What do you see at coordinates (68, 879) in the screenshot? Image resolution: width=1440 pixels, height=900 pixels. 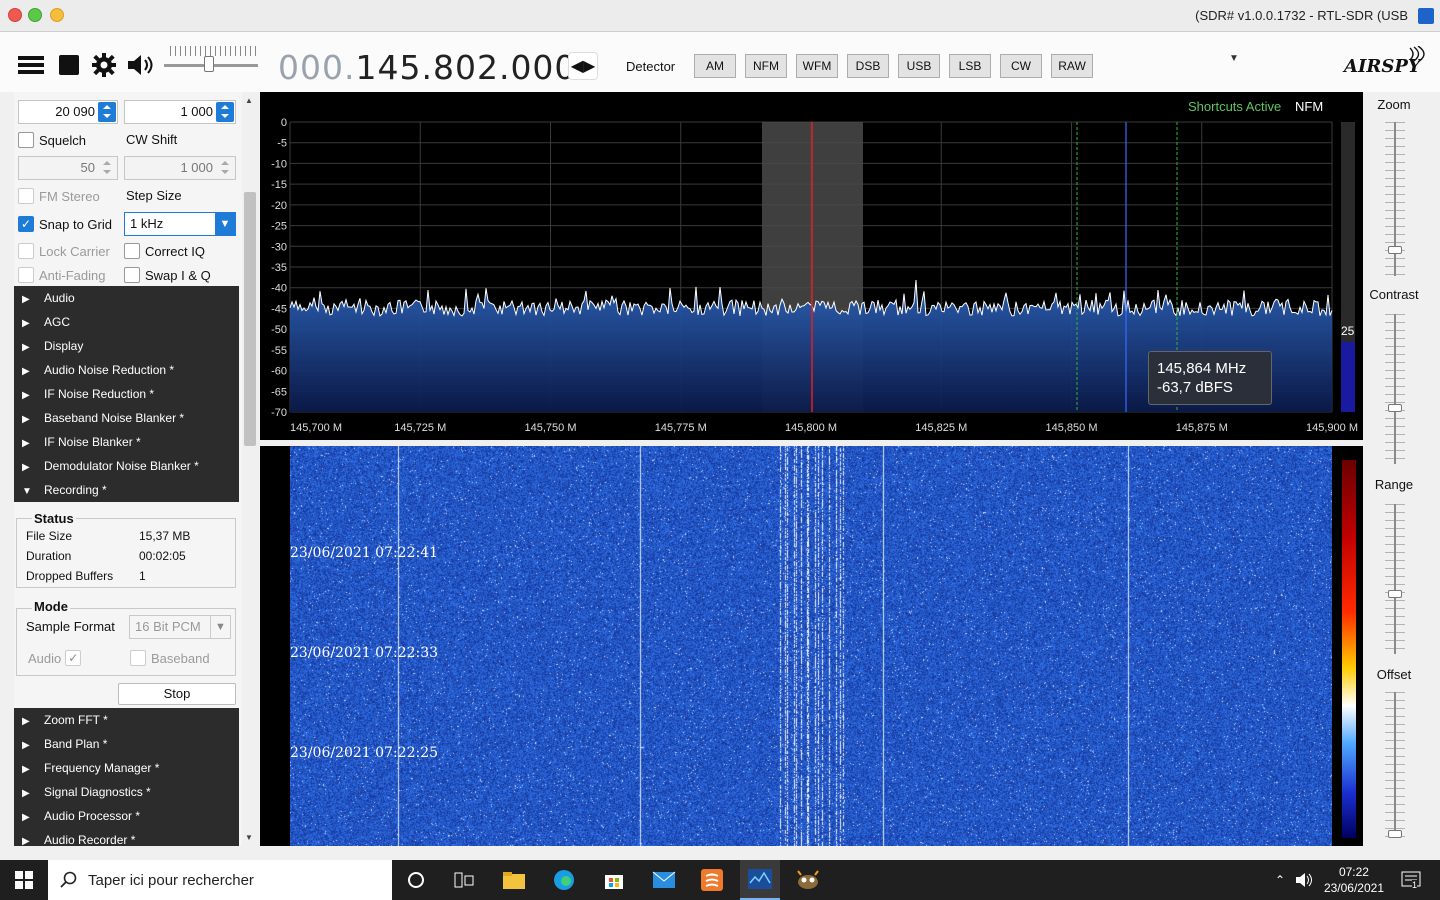 I see `search-icon` at bounding box center [68, 879].